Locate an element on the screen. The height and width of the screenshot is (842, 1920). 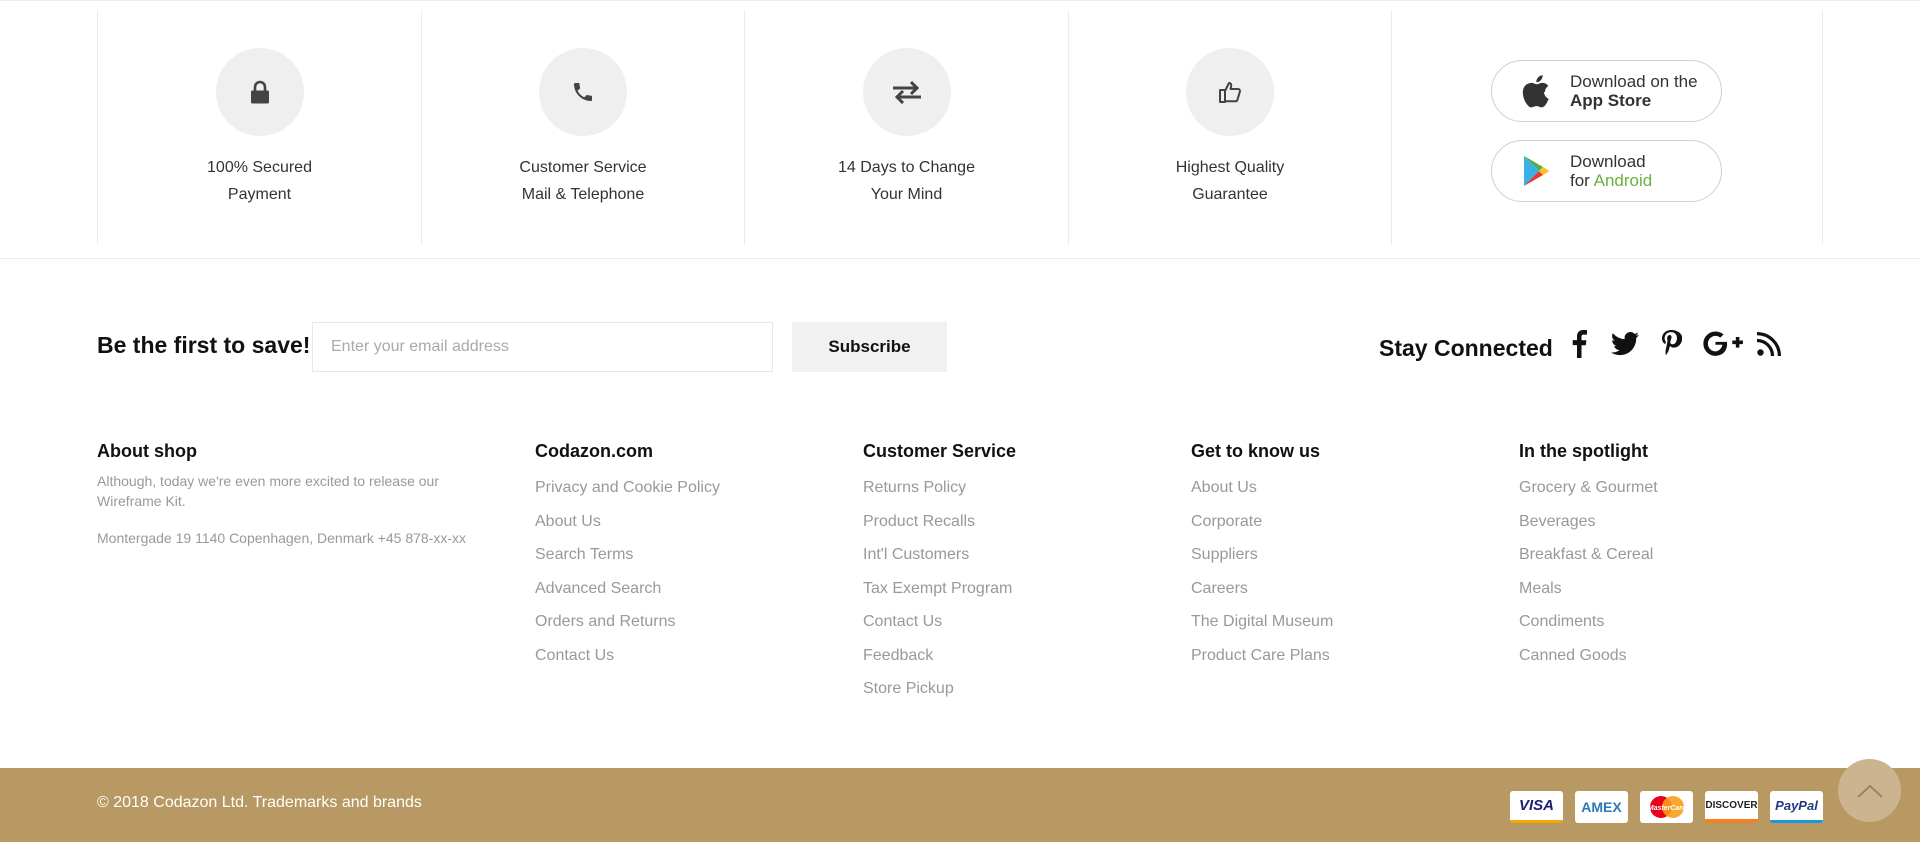
payment-label: MasterCard is located at coordinates (1666, 808).